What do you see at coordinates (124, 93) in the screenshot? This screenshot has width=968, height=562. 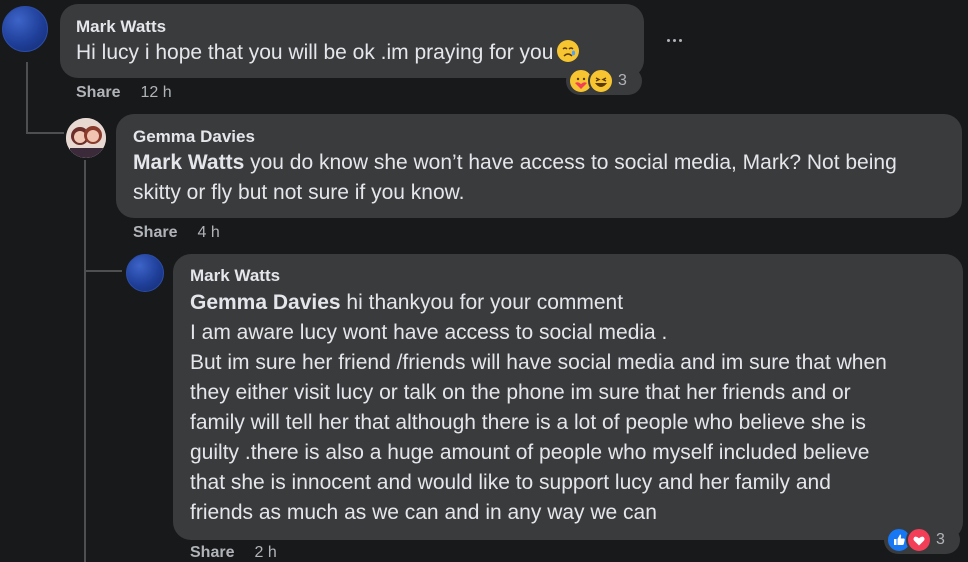 I see `comment-actions: Share 12 h` at bounding box center [124, 93].